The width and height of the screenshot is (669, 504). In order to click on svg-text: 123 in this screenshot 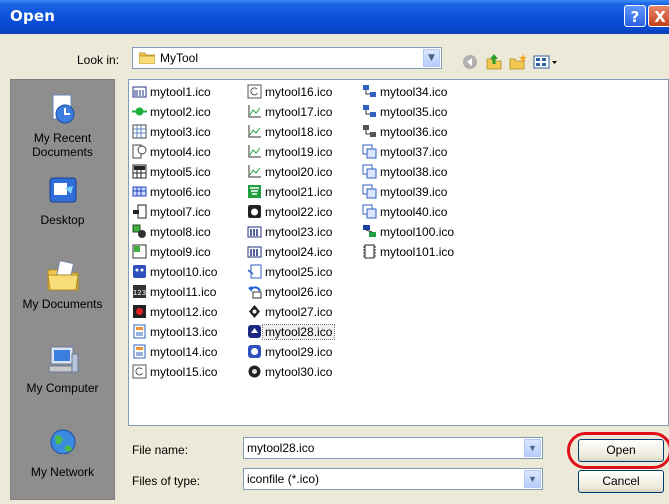, I will do `click(139, 293)`.